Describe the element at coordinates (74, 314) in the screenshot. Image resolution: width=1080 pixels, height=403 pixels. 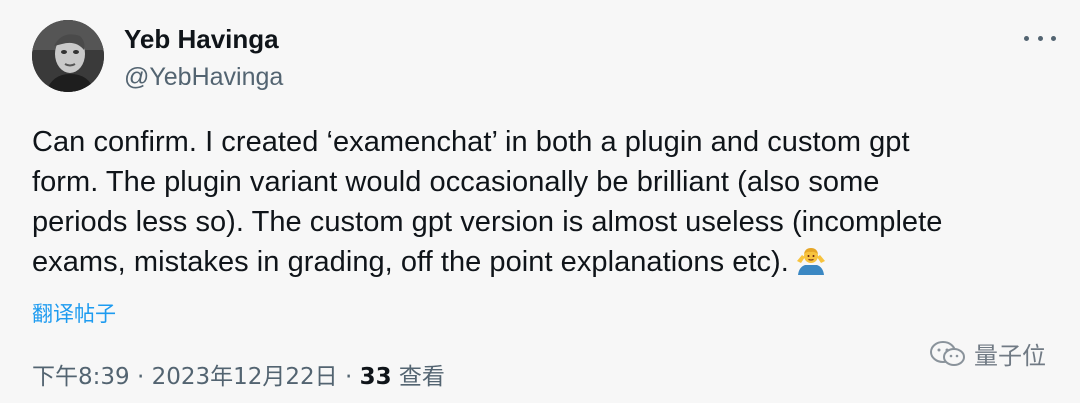
I see `translate-post-link: 翻译帖子` at that location.